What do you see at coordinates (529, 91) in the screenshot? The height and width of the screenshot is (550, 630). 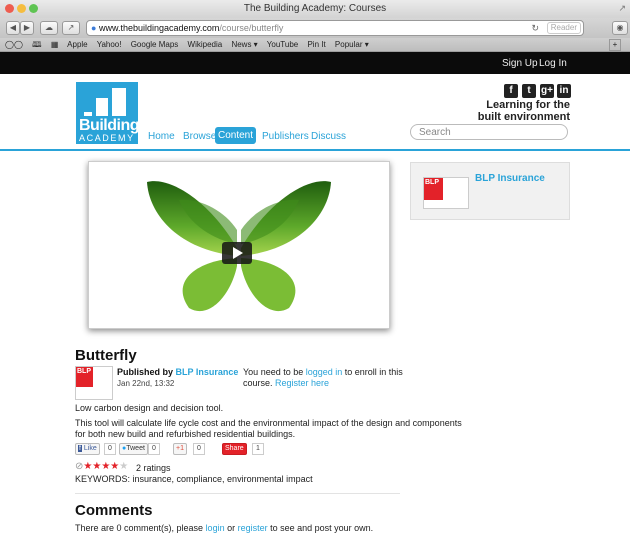 I see `twitter-icon: t` at bounding box center [529, 91].